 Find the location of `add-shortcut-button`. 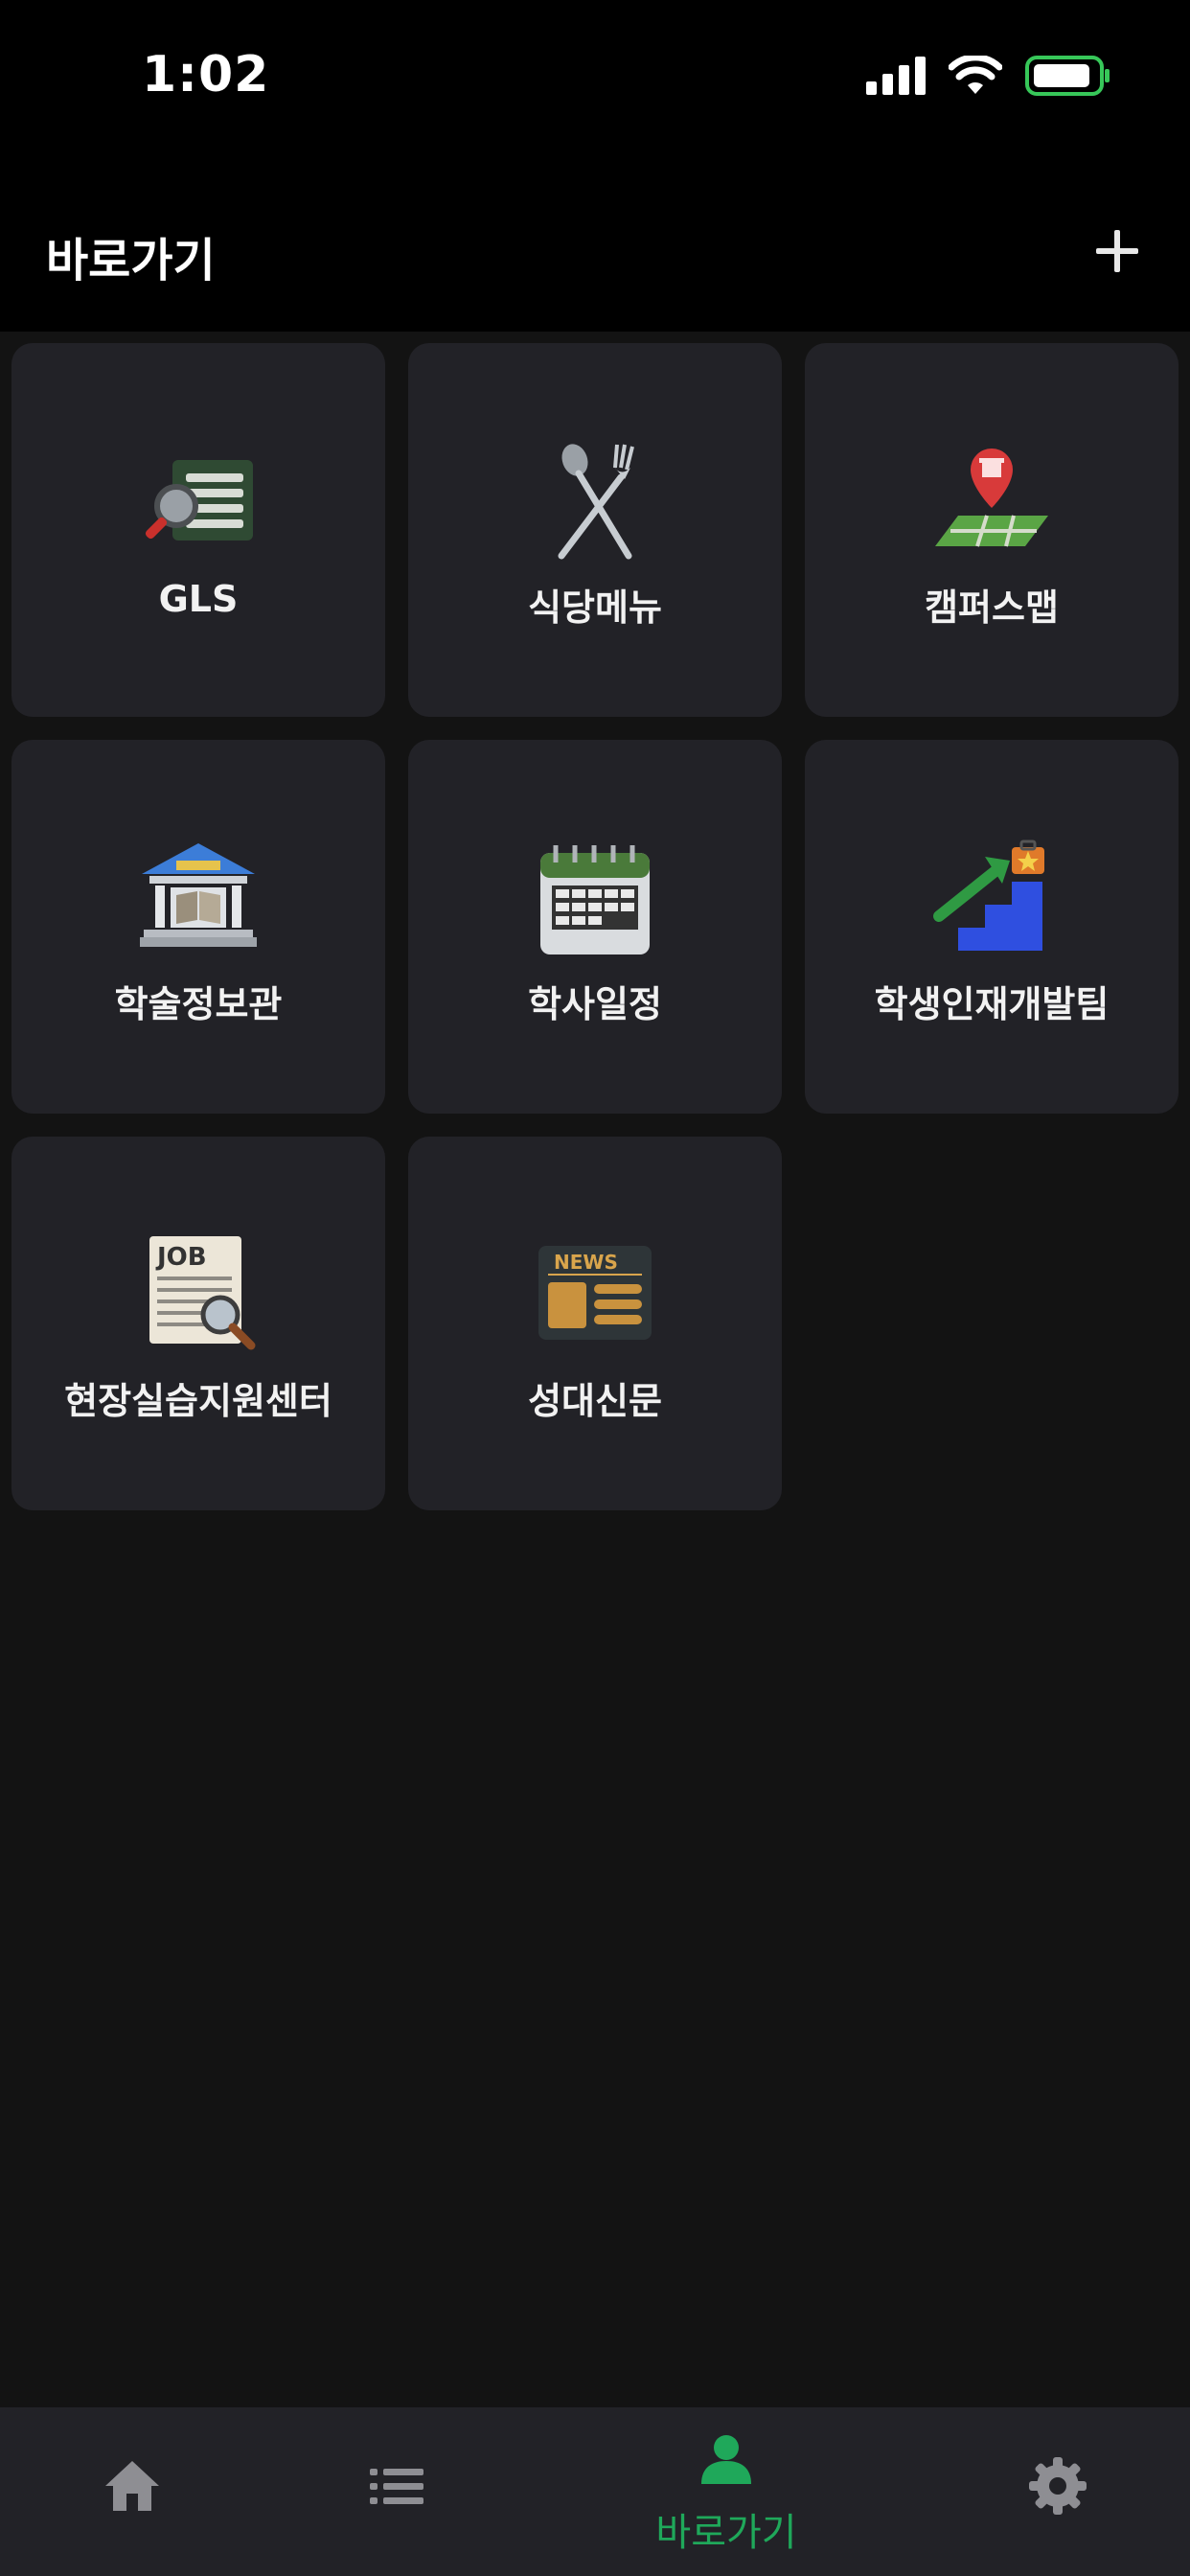

add-shortcut-button is located at coordinates (1118, 251).